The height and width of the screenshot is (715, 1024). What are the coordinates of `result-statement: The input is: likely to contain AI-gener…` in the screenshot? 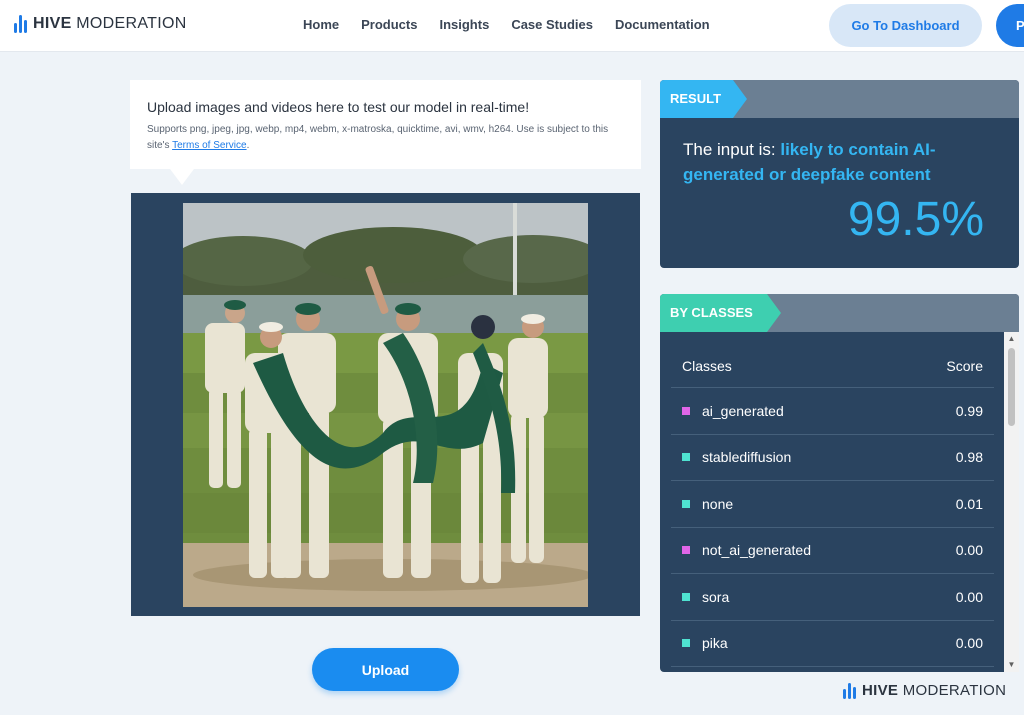 It's located at (809, 162).